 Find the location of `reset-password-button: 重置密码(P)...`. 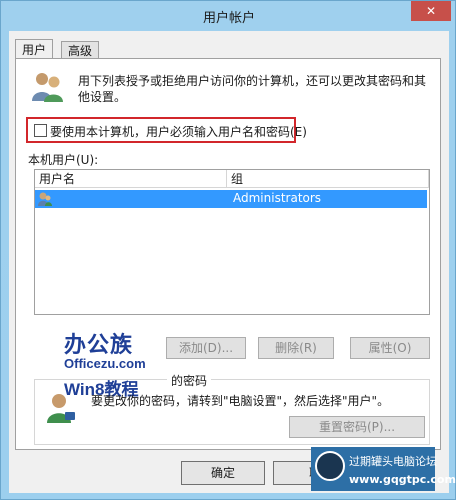

reset-password-button: 重置密码(P)... is located at coordinates (357, 427).